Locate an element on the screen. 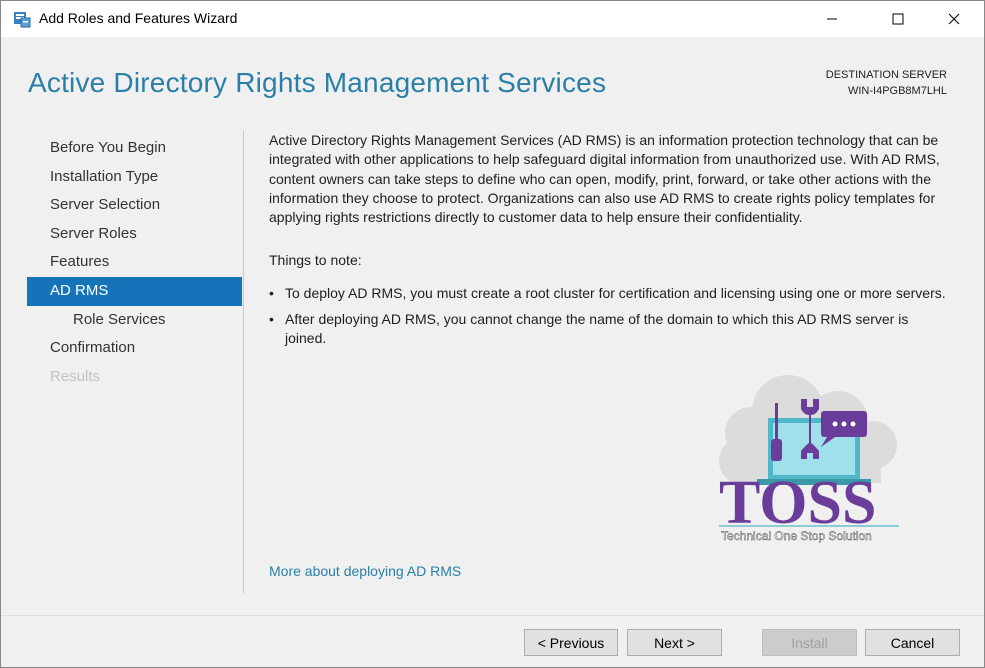 Image resolution: width=985 pixels, height=668 pixels. more-about-link: More about deploying AD RMS is located at coordinates (365, 571).